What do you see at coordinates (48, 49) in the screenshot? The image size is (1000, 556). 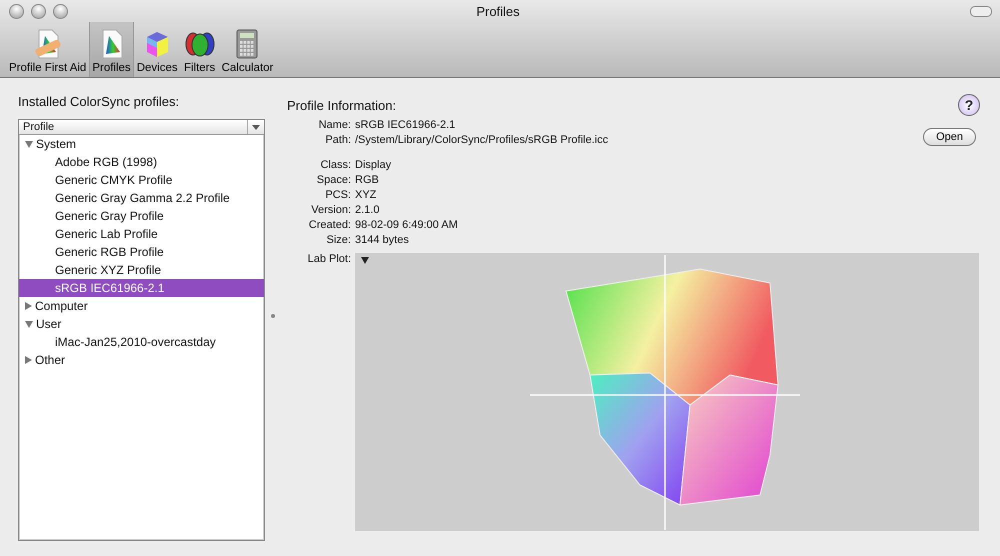 I see `toolbar-button: Profile First Aid` at bounding box center [48, 49].